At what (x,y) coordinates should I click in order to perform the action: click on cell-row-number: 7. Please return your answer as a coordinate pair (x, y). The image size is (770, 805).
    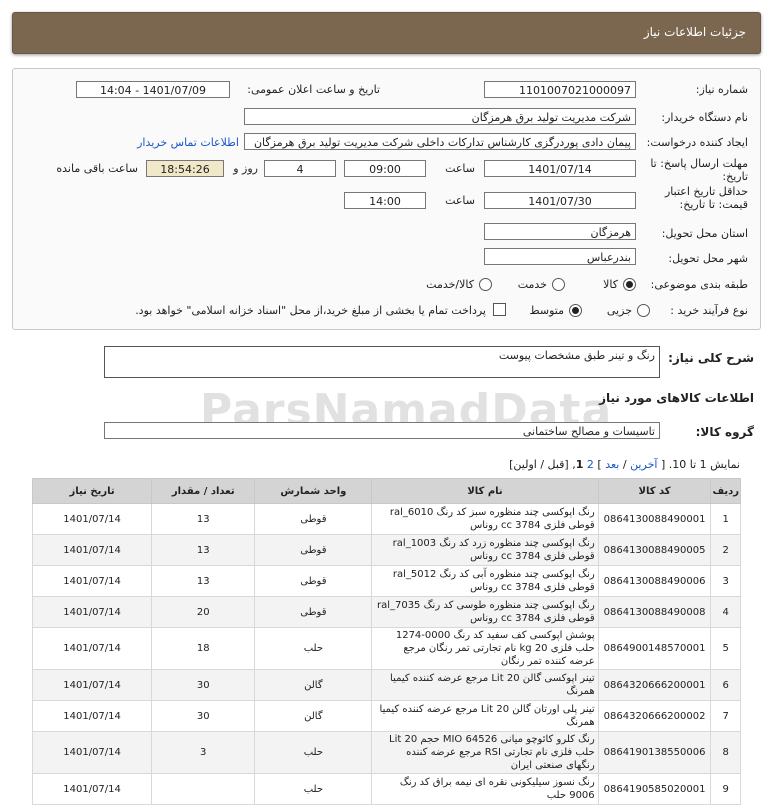
    Looking at the image, I should click on (725, 716).